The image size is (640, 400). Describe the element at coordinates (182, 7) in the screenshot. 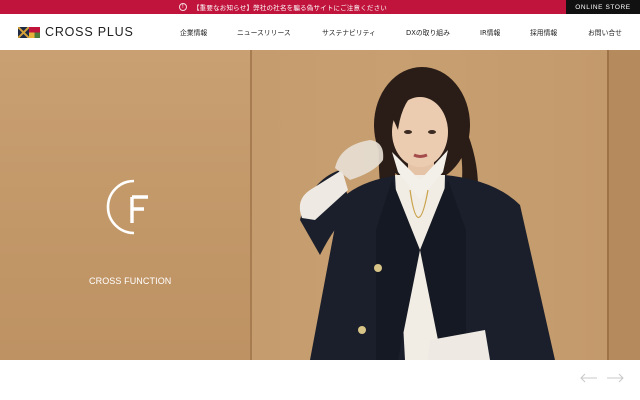

I see `info-icon: !` at that location.